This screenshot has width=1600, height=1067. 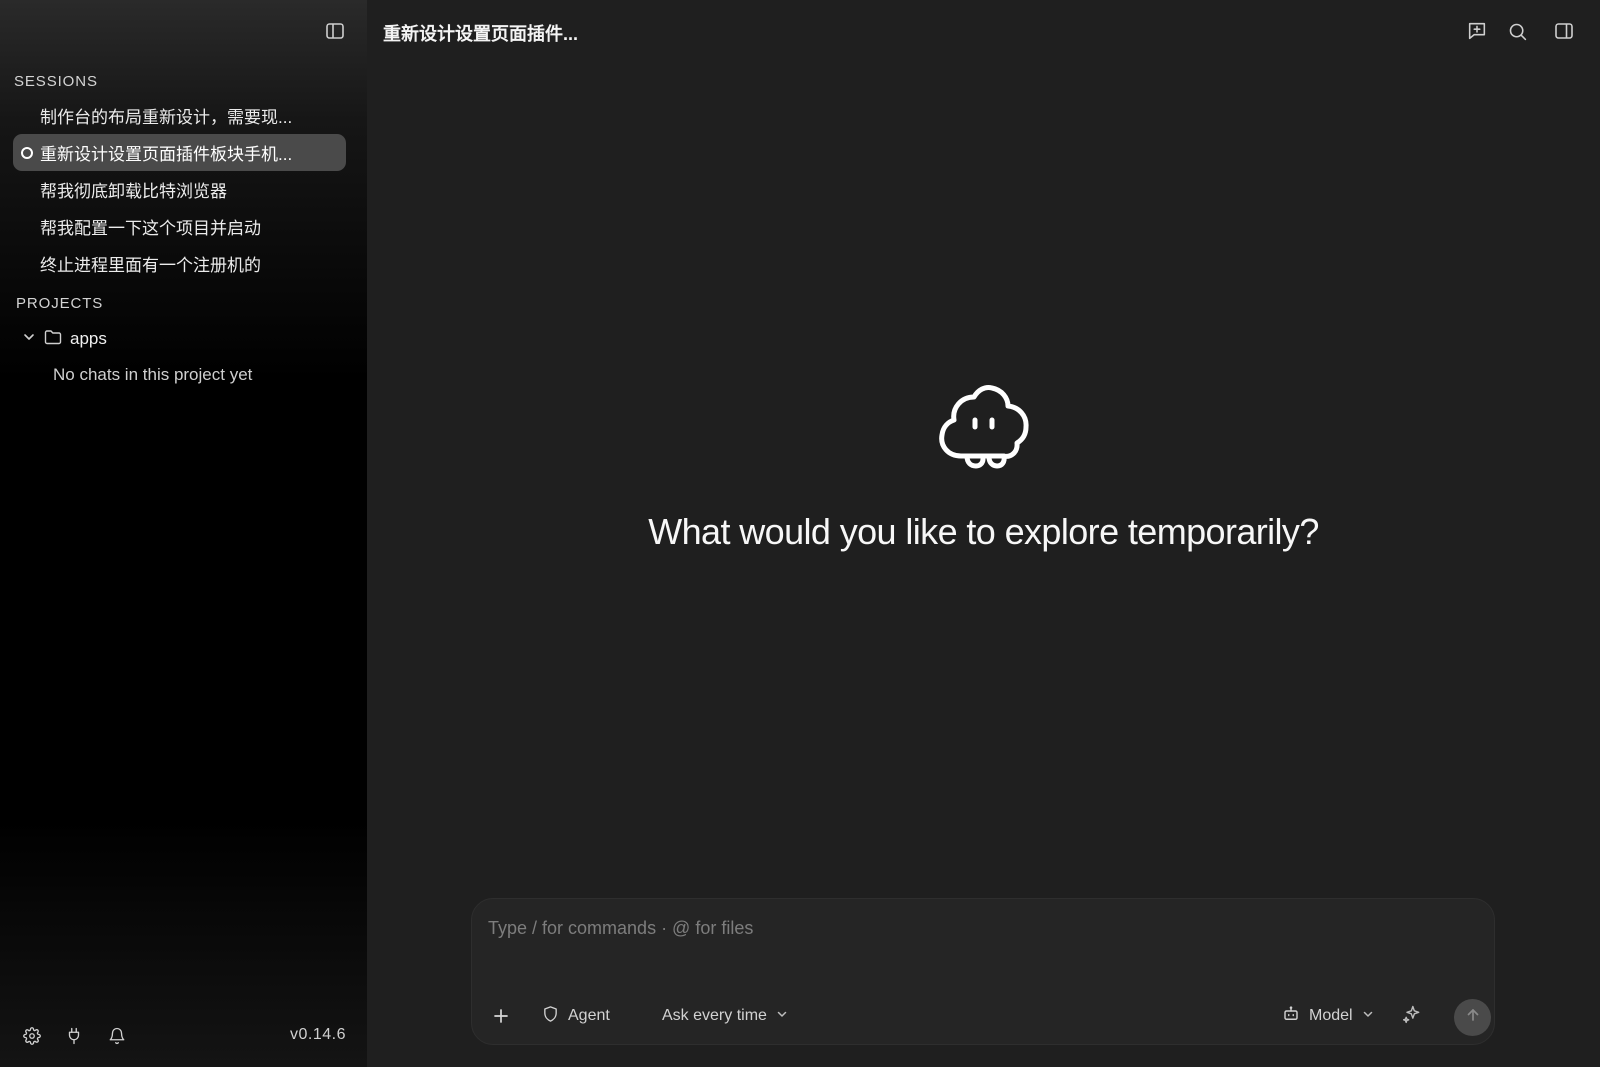 What do you see at coordinates (550, 1016) in the screenshot?
I see `shield-icon` at bounding box center [550, 1016].